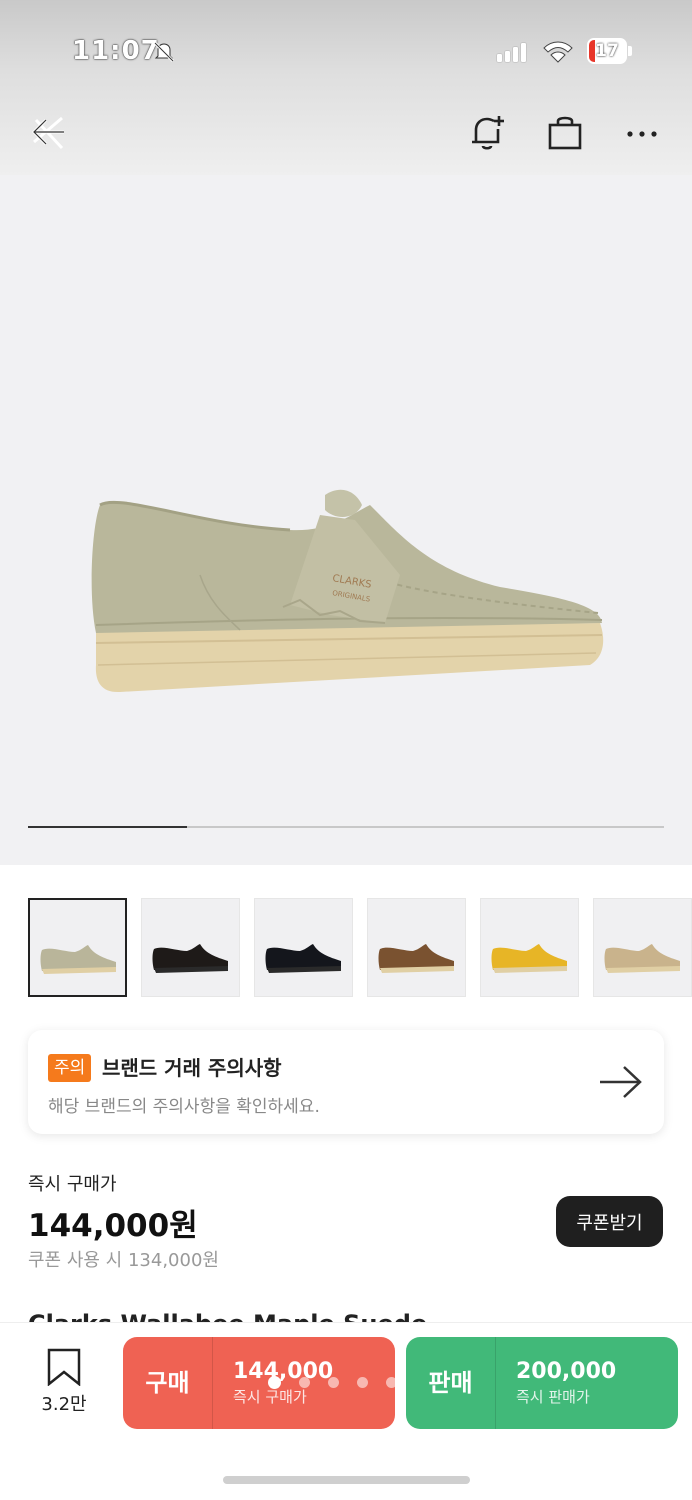 This screenshot has height=1500, width=692. I want to click on sell-amount: 200,000, so click(566, 1371).